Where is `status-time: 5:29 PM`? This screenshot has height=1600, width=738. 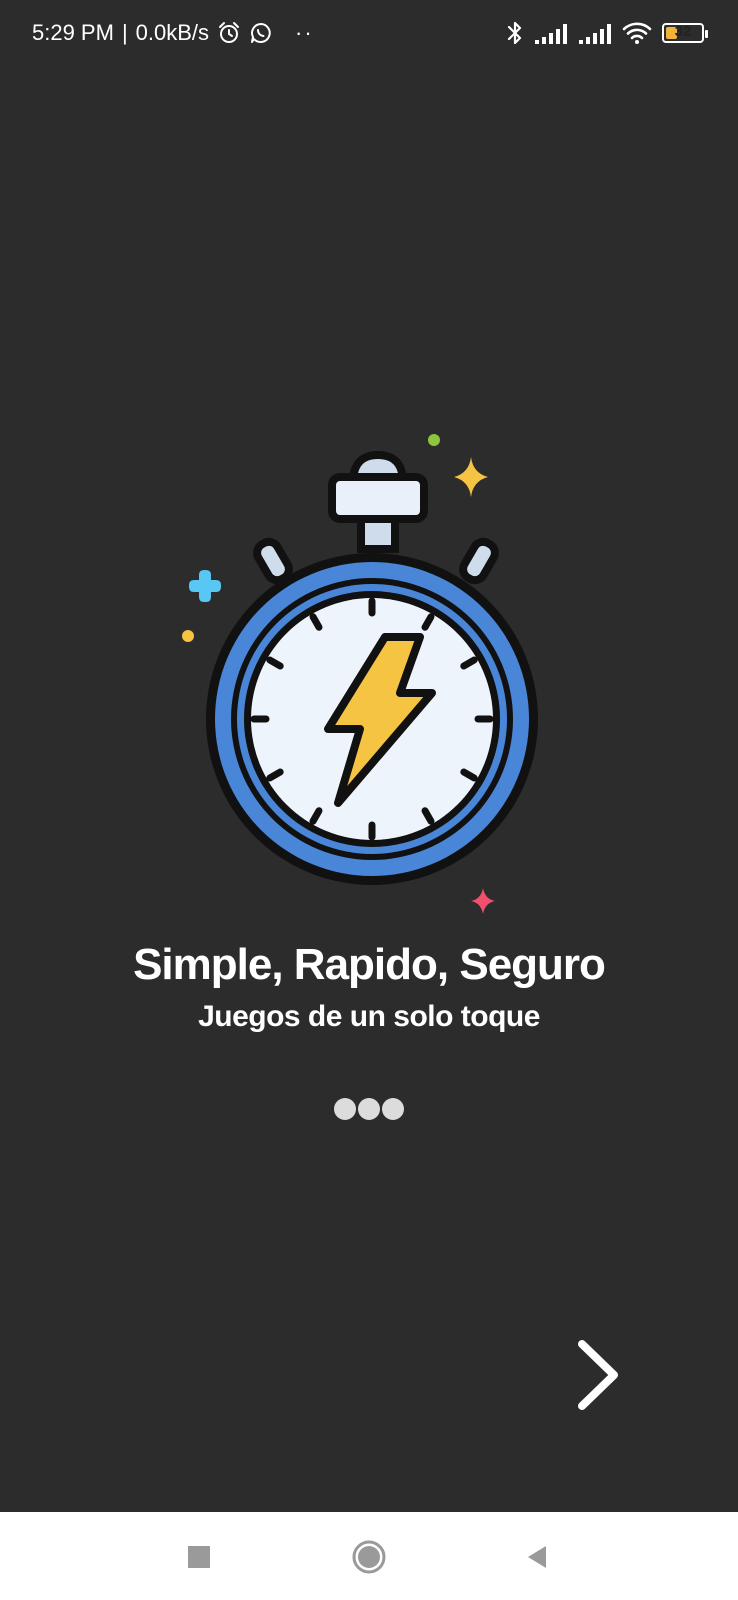
status-time: 5:29 PM is located at coordinates (73, 32).